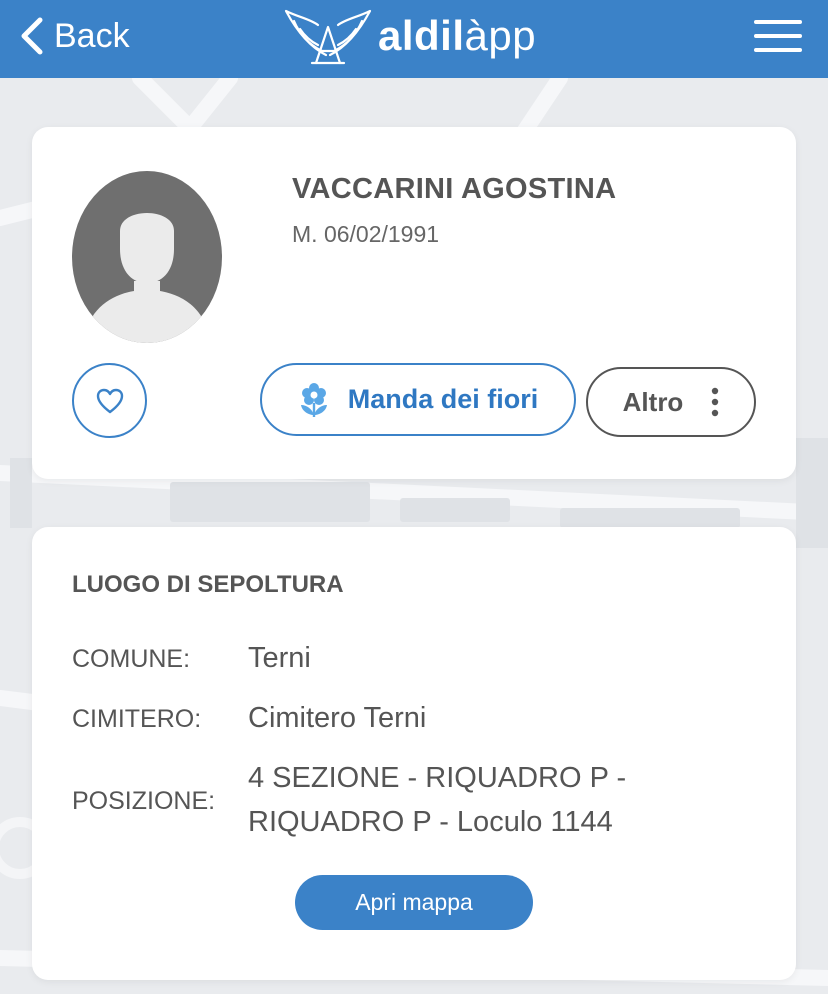  I want to click on open-map-button: Apri mappa, so click(414, 902).